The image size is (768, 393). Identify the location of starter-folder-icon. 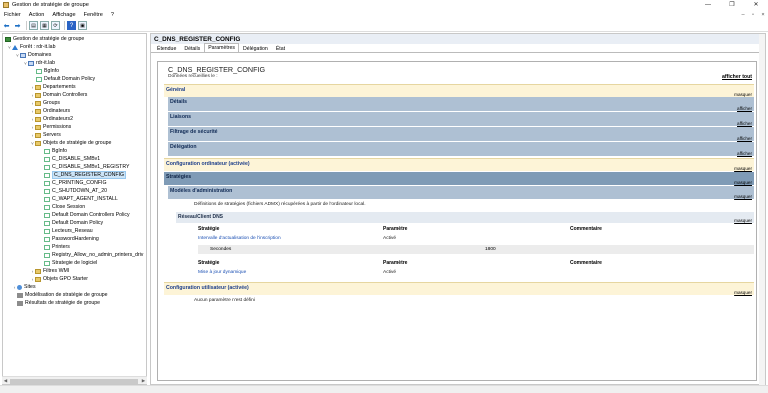
(38, 279).